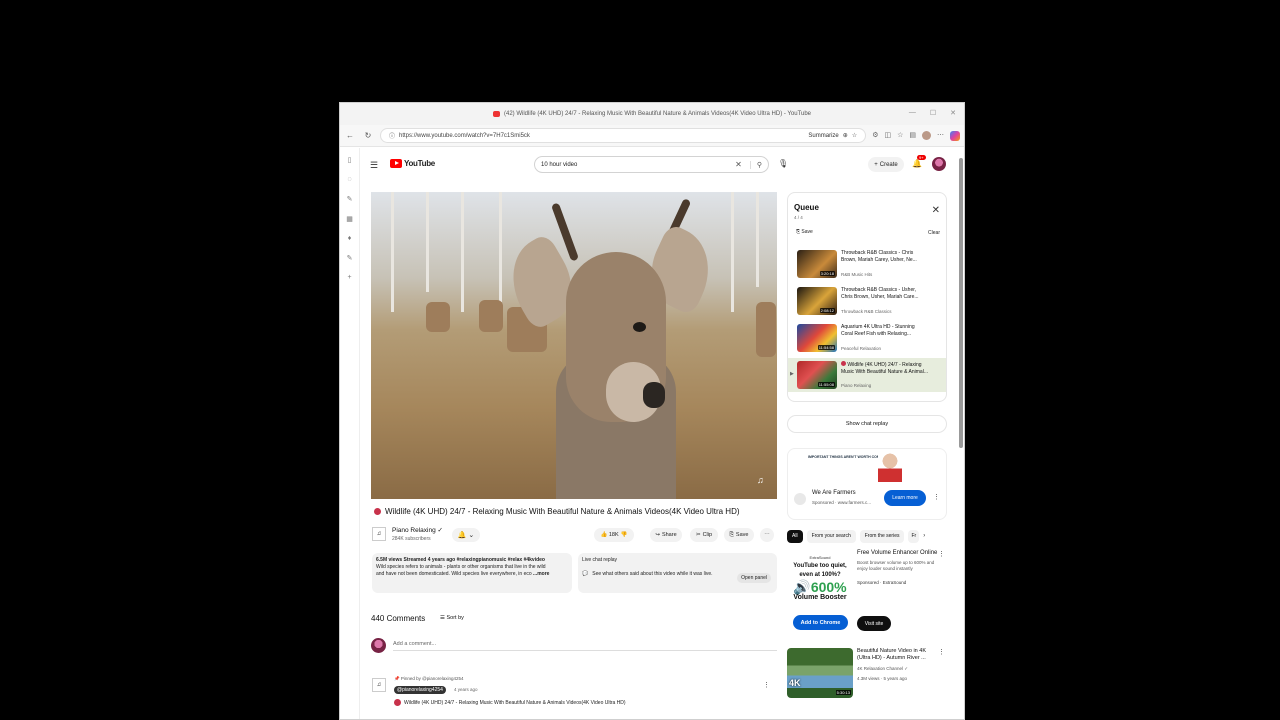  I want to click on sidebar-add-icon: +, so click(349, 277).